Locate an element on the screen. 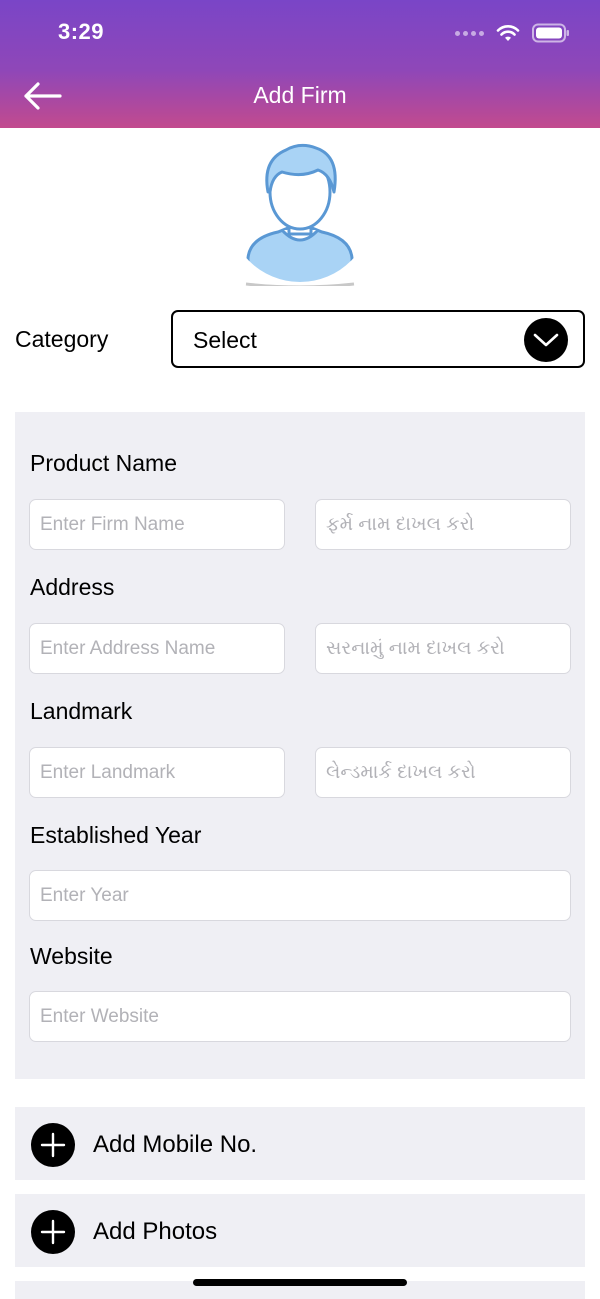 This screenshot has width=600, height=1299. add-photos-label: Add Photos is located at coordinates (155, 1231).